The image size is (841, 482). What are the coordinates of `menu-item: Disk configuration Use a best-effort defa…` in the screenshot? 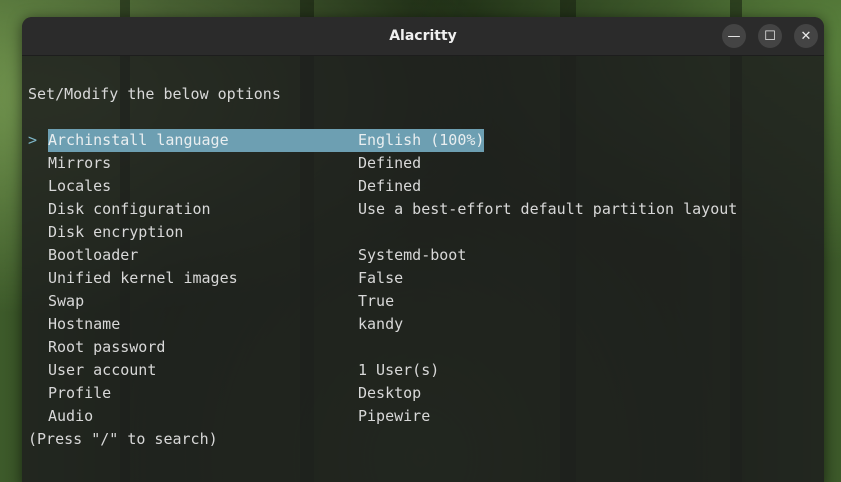 It's located at (426, 209).